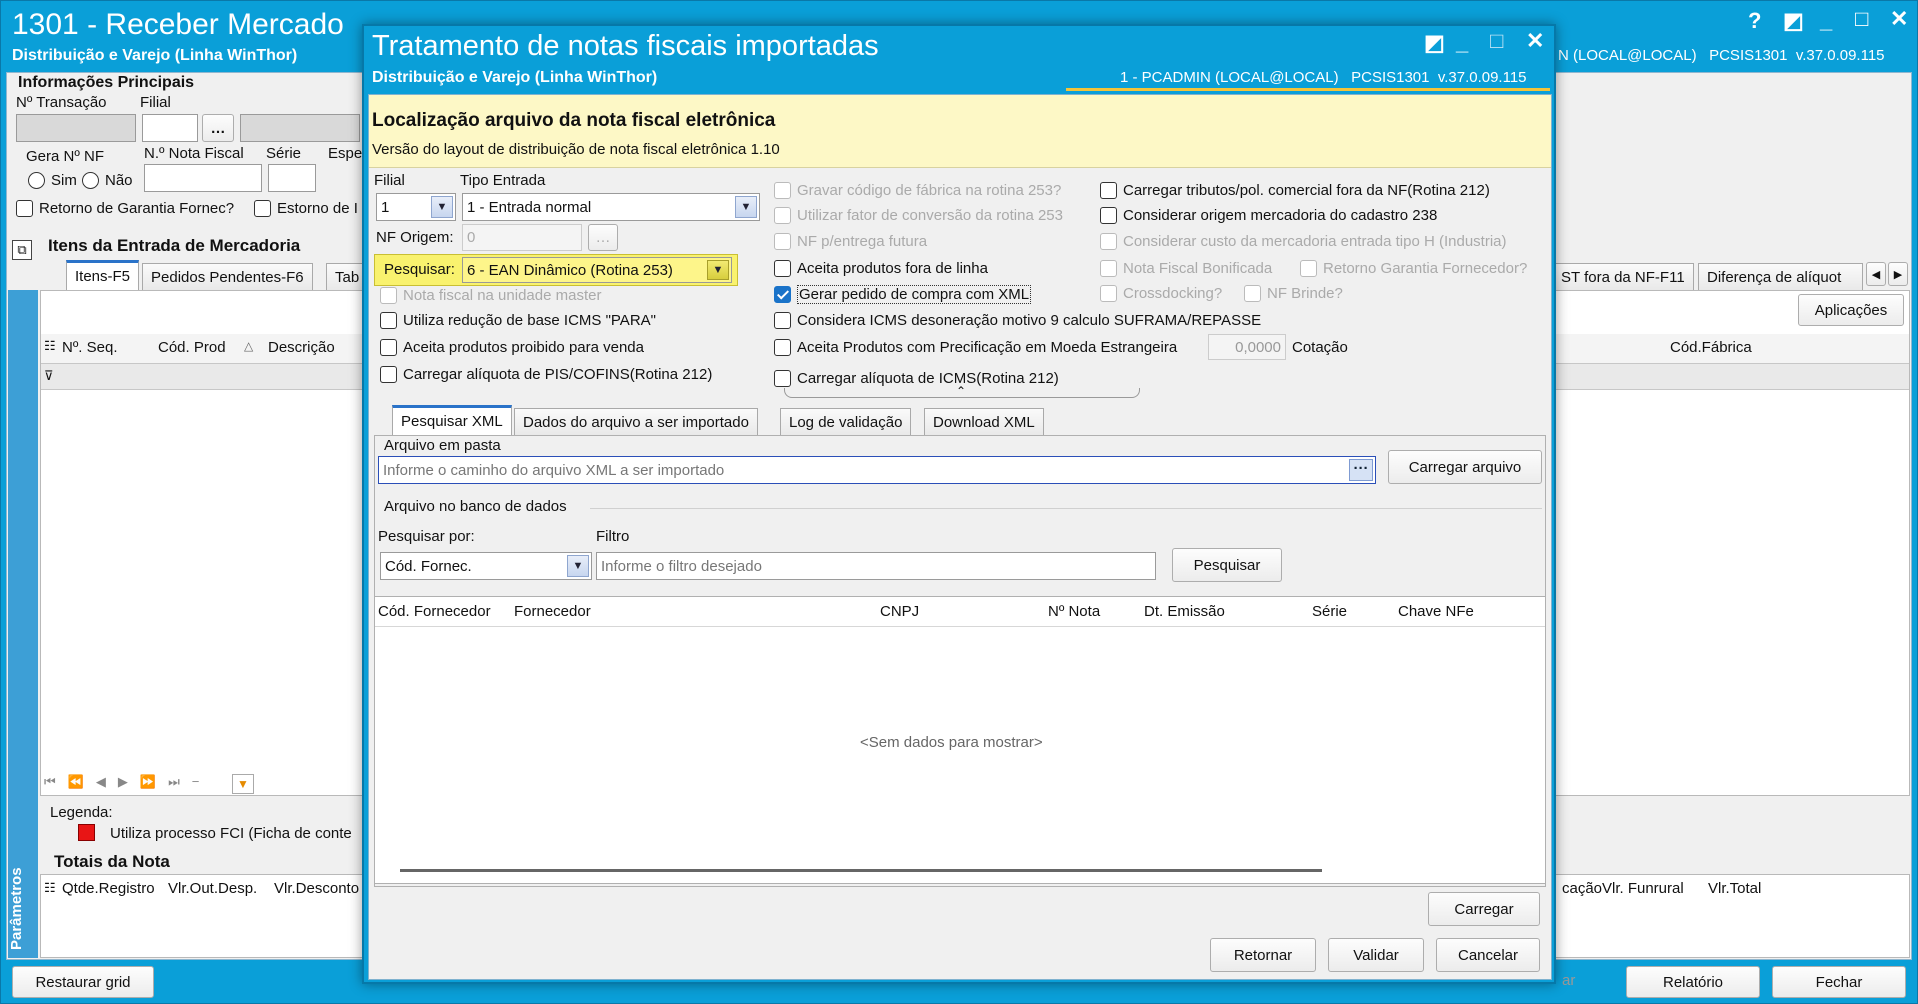  What do you see at coordinates (1186, 268) in the screenshot?
I see `check-nf-bonificada: Nota Fiscal Bonificada` at bounding box center [1186, 268].